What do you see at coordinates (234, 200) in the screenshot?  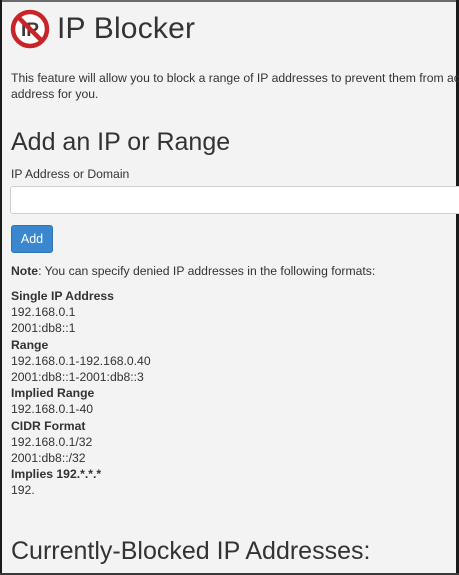 I see `ip-address-input` at bounding box center [234, 200].